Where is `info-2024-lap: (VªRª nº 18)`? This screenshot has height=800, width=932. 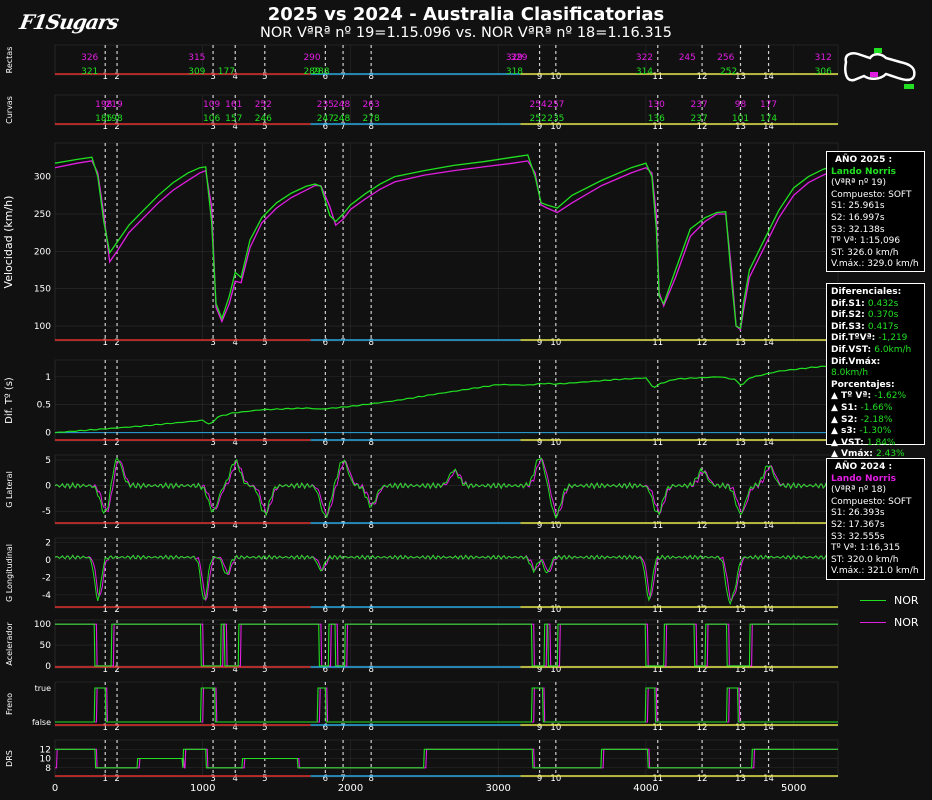
info-2024-lap: (VªRª nº 18) is located at coordinates (859, 490).